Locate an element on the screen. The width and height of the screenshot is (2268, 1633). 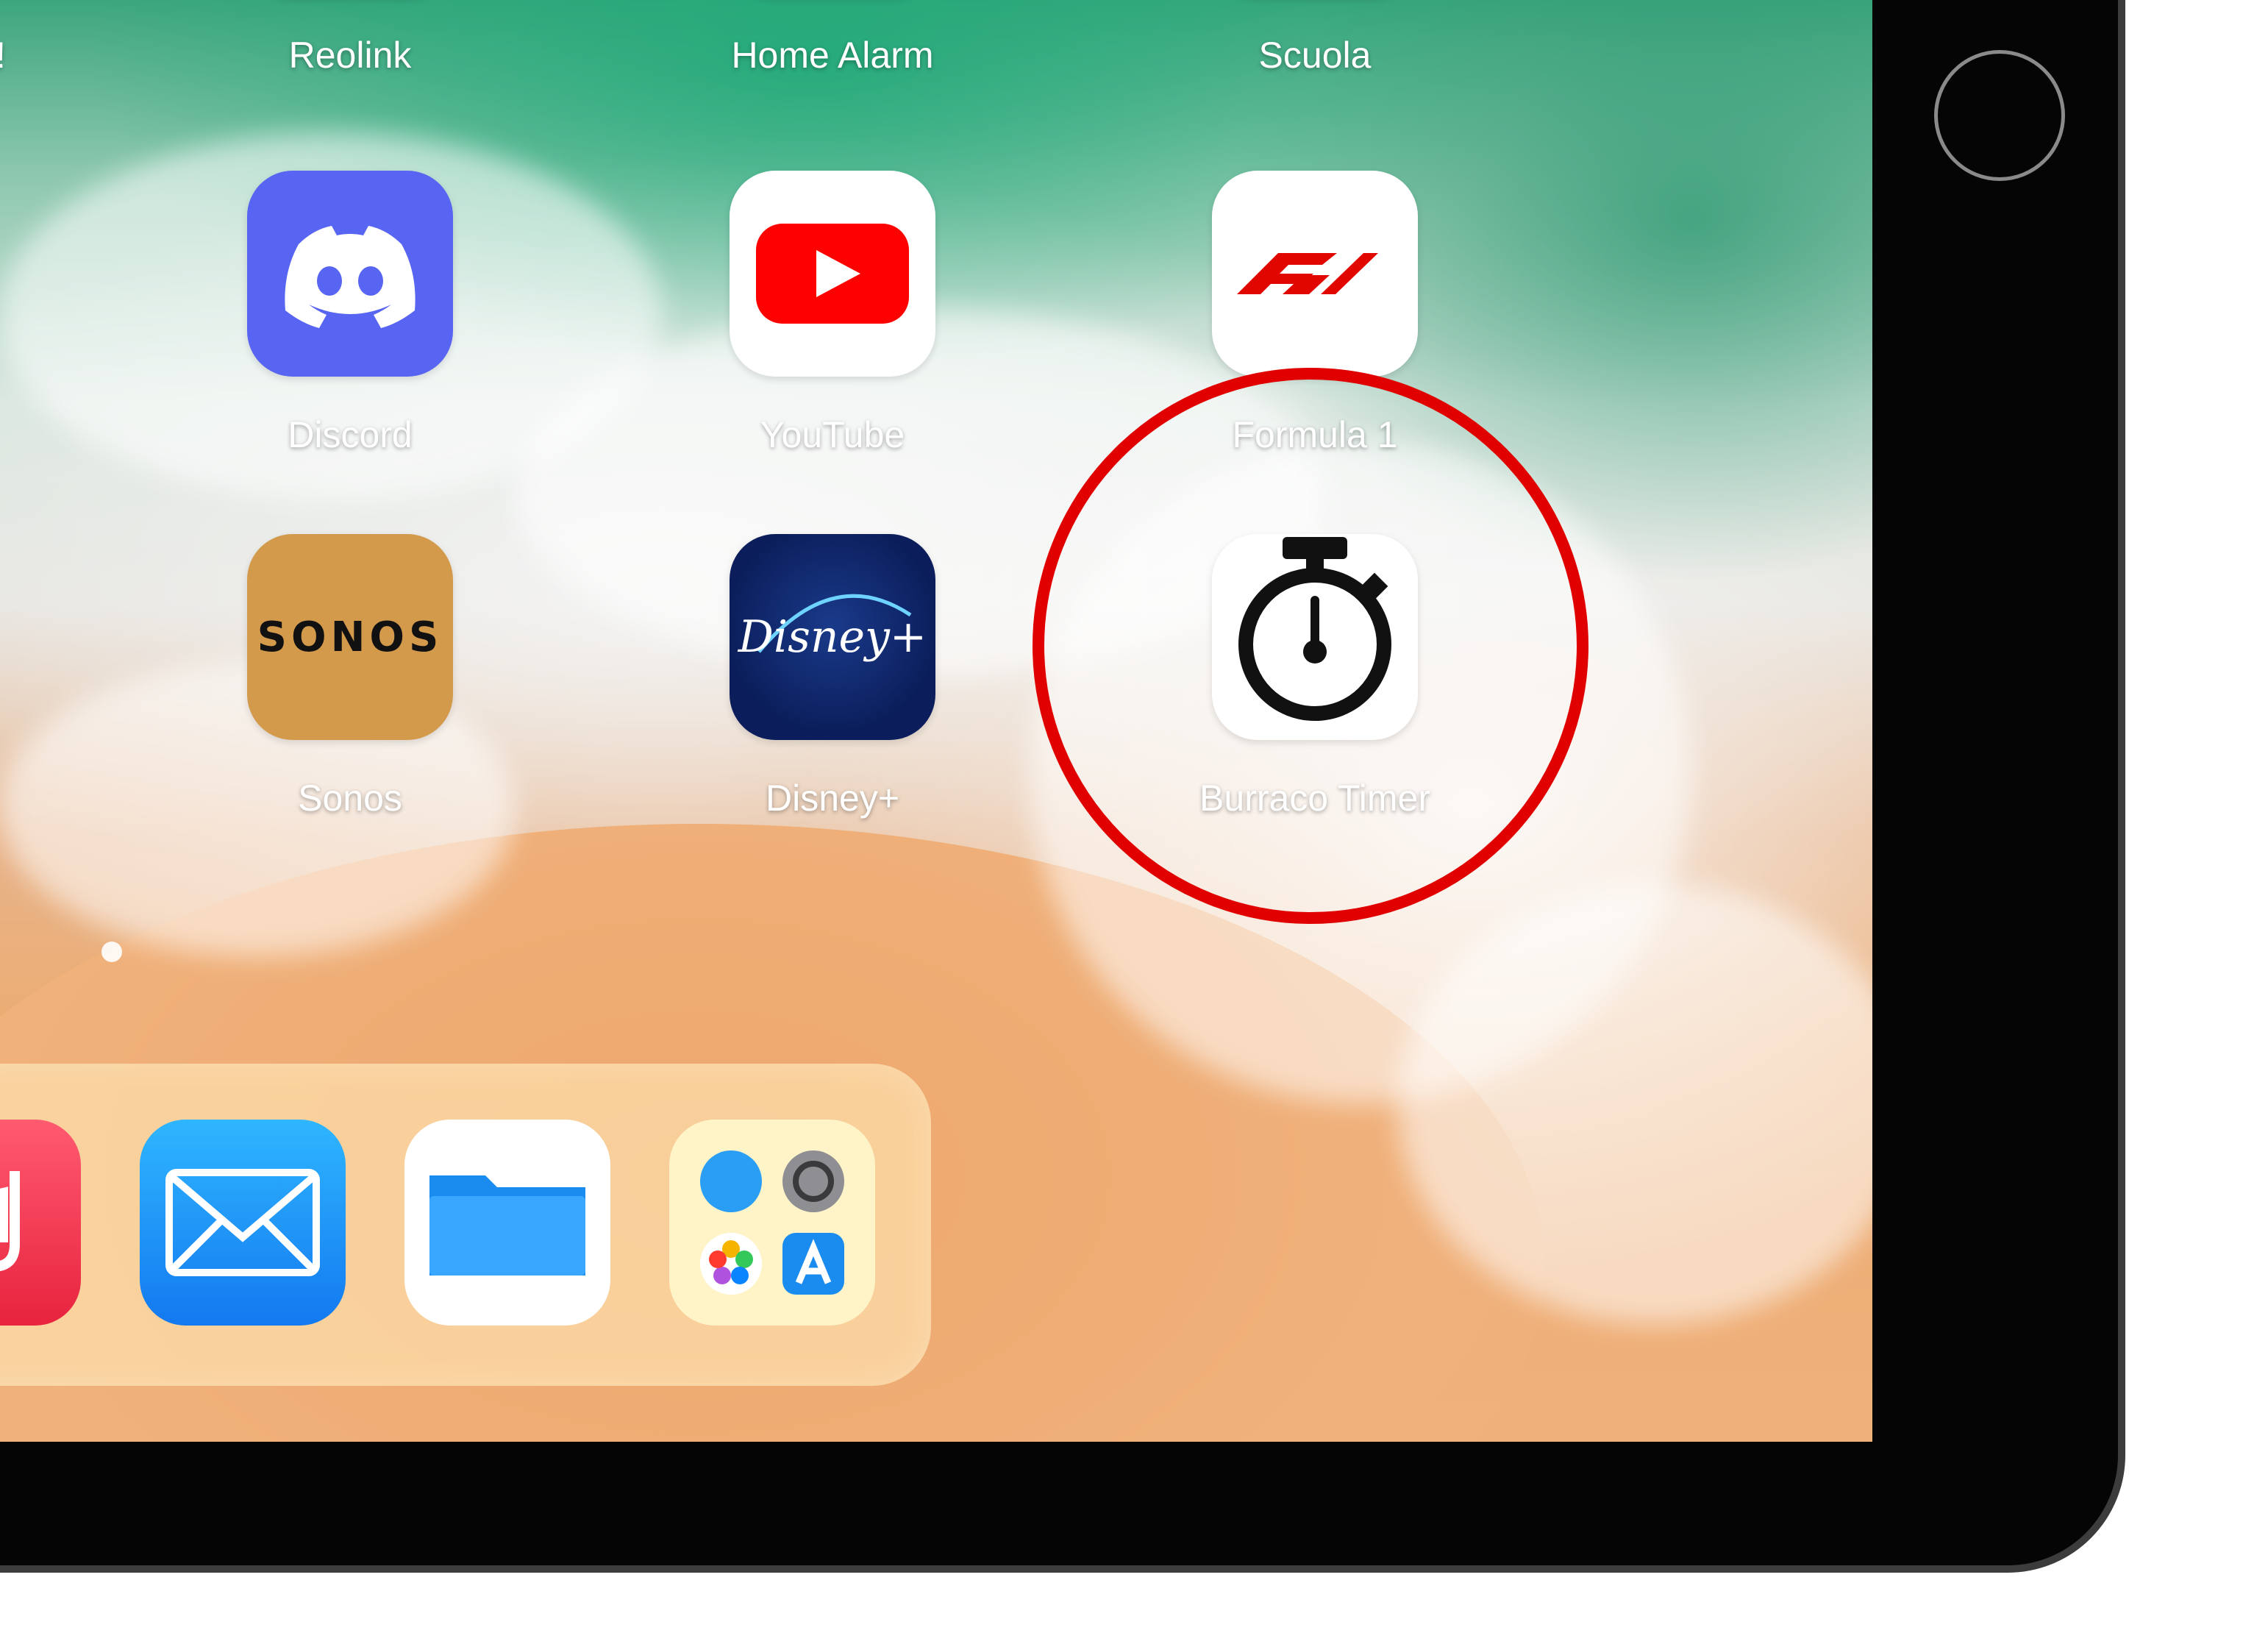
app-disney-plus: Disney+ Disney+ is located at coordinates (832, 676).